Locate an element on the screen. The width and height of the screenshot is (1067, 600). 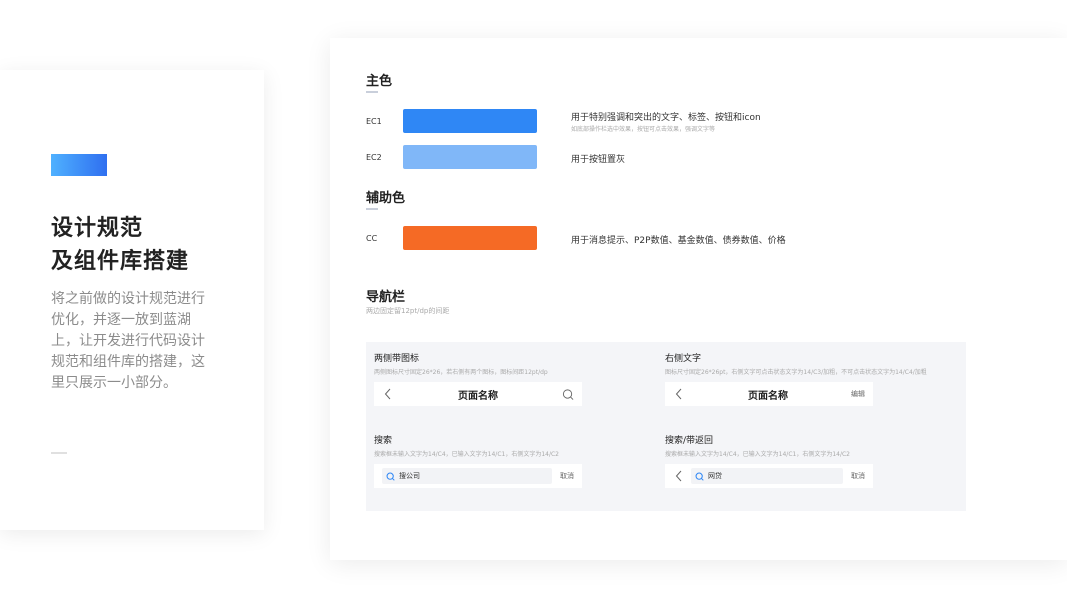
navbar-search: 搜公司 取消 is located at coordinates (478, 476).